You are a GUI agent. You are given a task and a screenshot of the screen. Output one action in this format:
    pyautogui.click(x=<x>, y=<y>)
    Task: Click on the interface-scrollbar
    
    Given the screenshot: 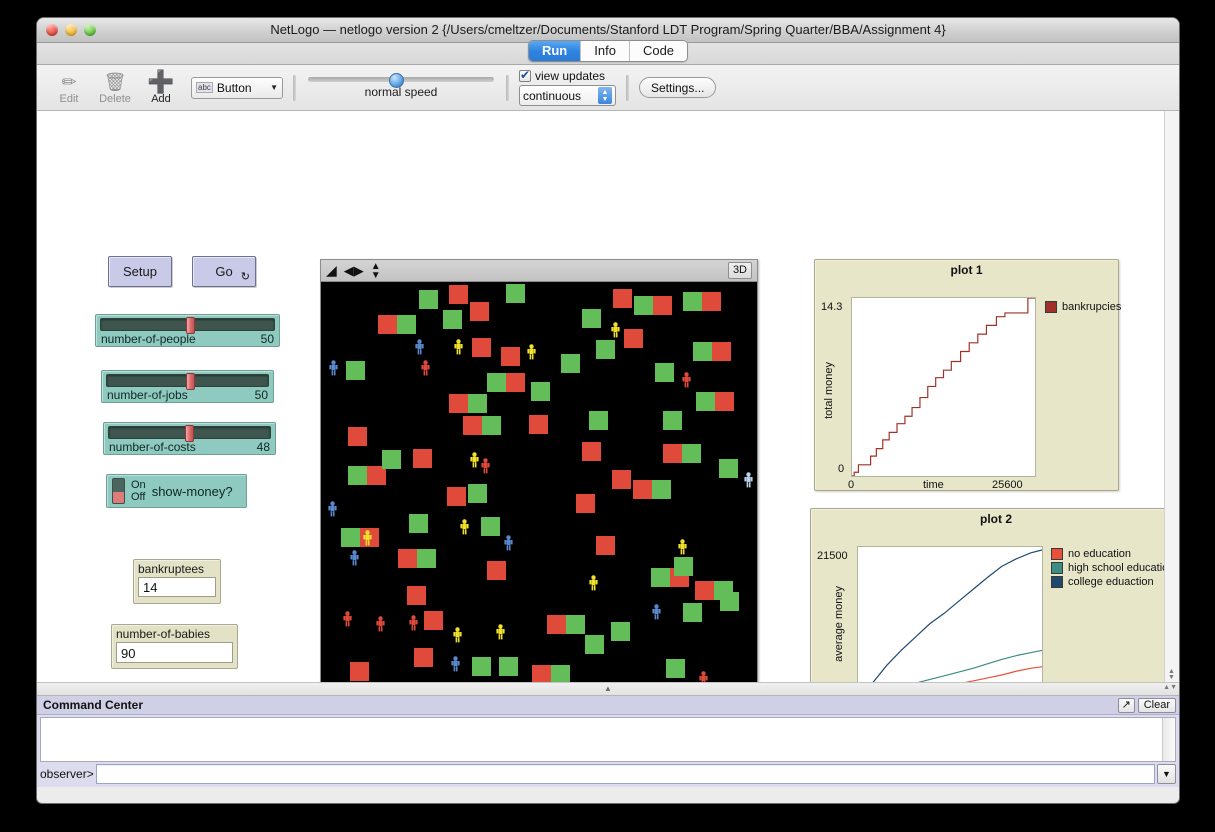 What is the action you would take?
    pyautogui.click(x=1171, y=396)
    